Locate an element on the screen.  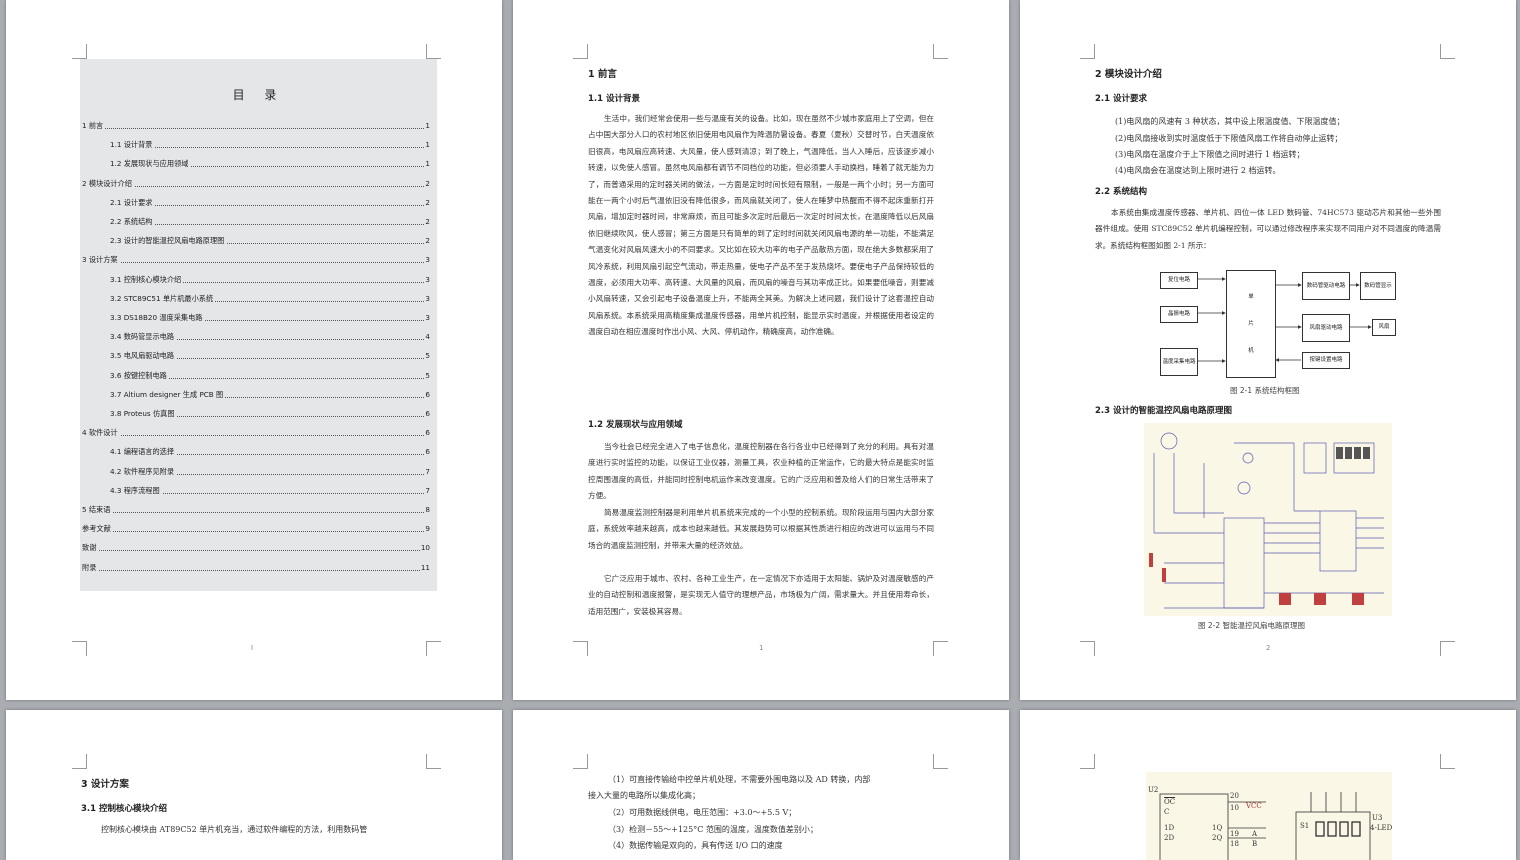
toc-entry: 2.1 设计要求 2 is located at coordinates (270, 203).